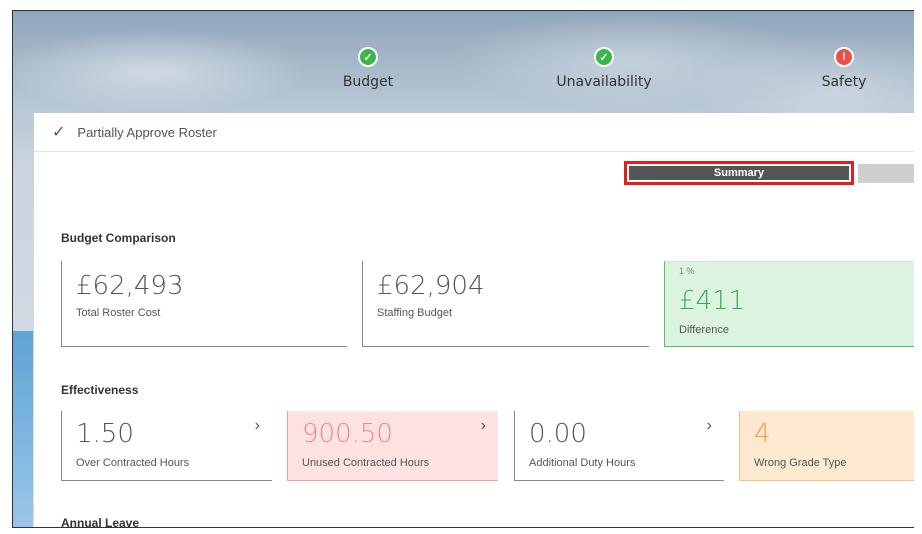 Image resolution: width=922 pixels, height=534 pixels. Describe the element at coordinates (166, 446) in the screenshot. I see `over-contracted-hours-card: 1.50 Over Contracted Hours ›` at that location.